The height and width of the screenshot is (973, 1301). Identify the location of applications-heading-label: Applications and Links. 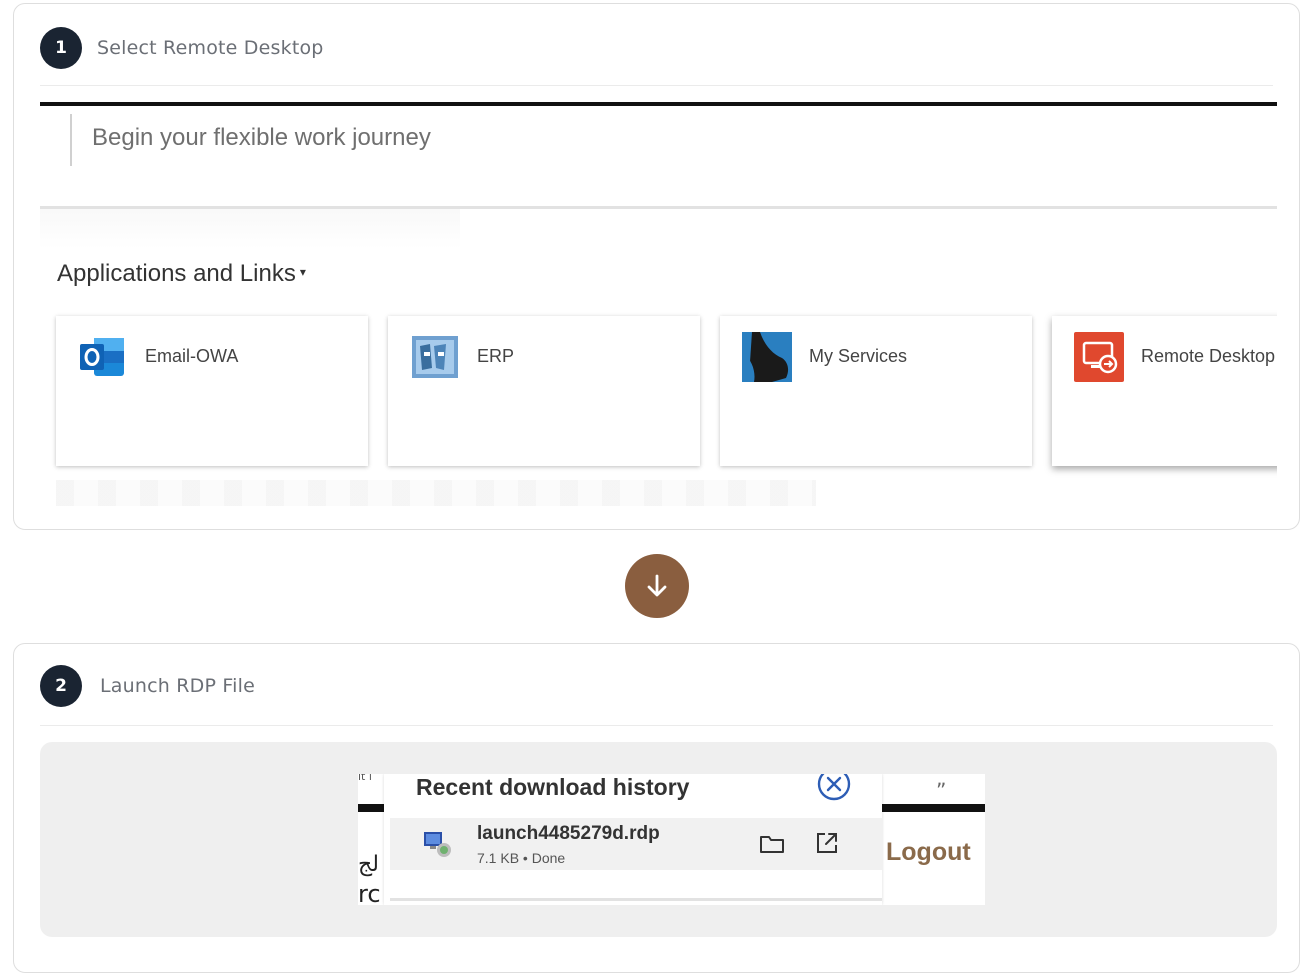
(176, 273).